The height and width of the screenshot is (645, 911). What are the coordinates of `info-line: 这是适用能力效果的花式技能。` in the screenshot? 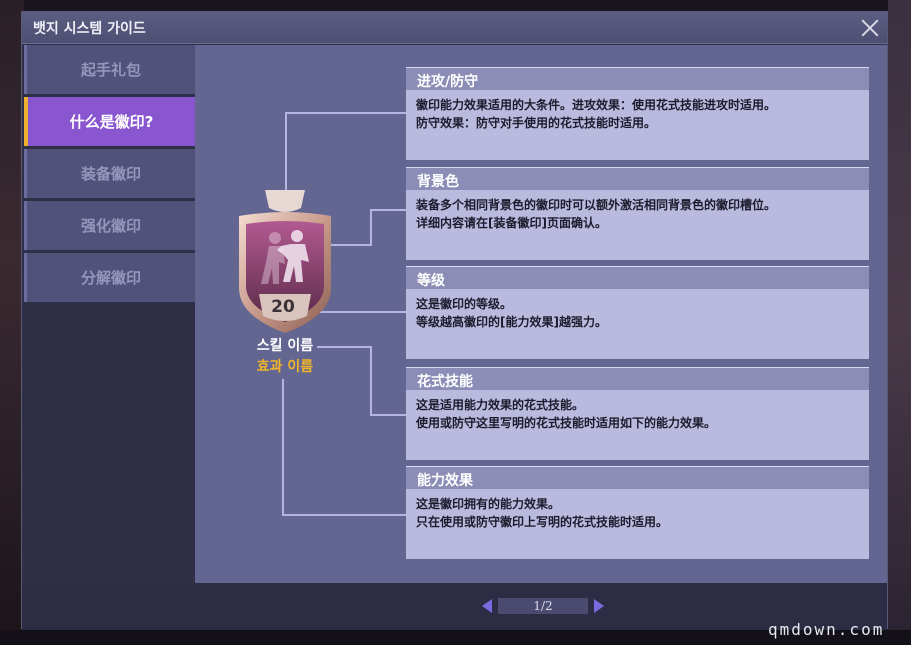 It's located at (500, 405).